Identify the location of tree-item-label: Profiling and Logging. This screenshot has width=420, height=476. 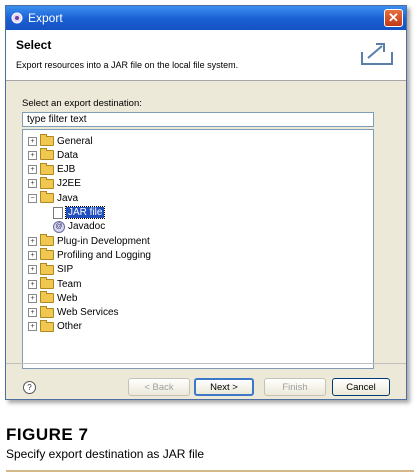
(104, 255).